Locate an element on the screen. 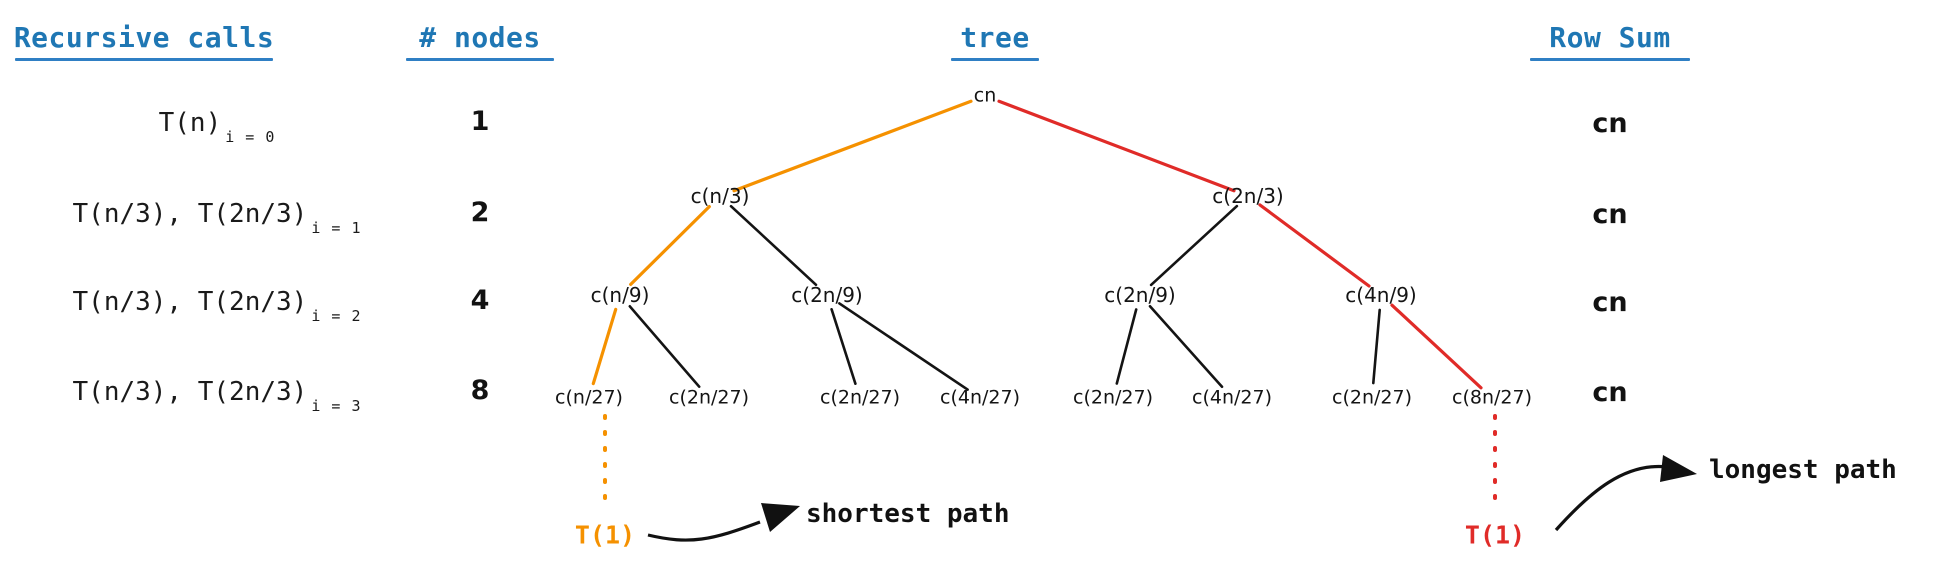 The image size is (1944, 578). tree-edge-r-rl is located at coordinates (1194, 245).